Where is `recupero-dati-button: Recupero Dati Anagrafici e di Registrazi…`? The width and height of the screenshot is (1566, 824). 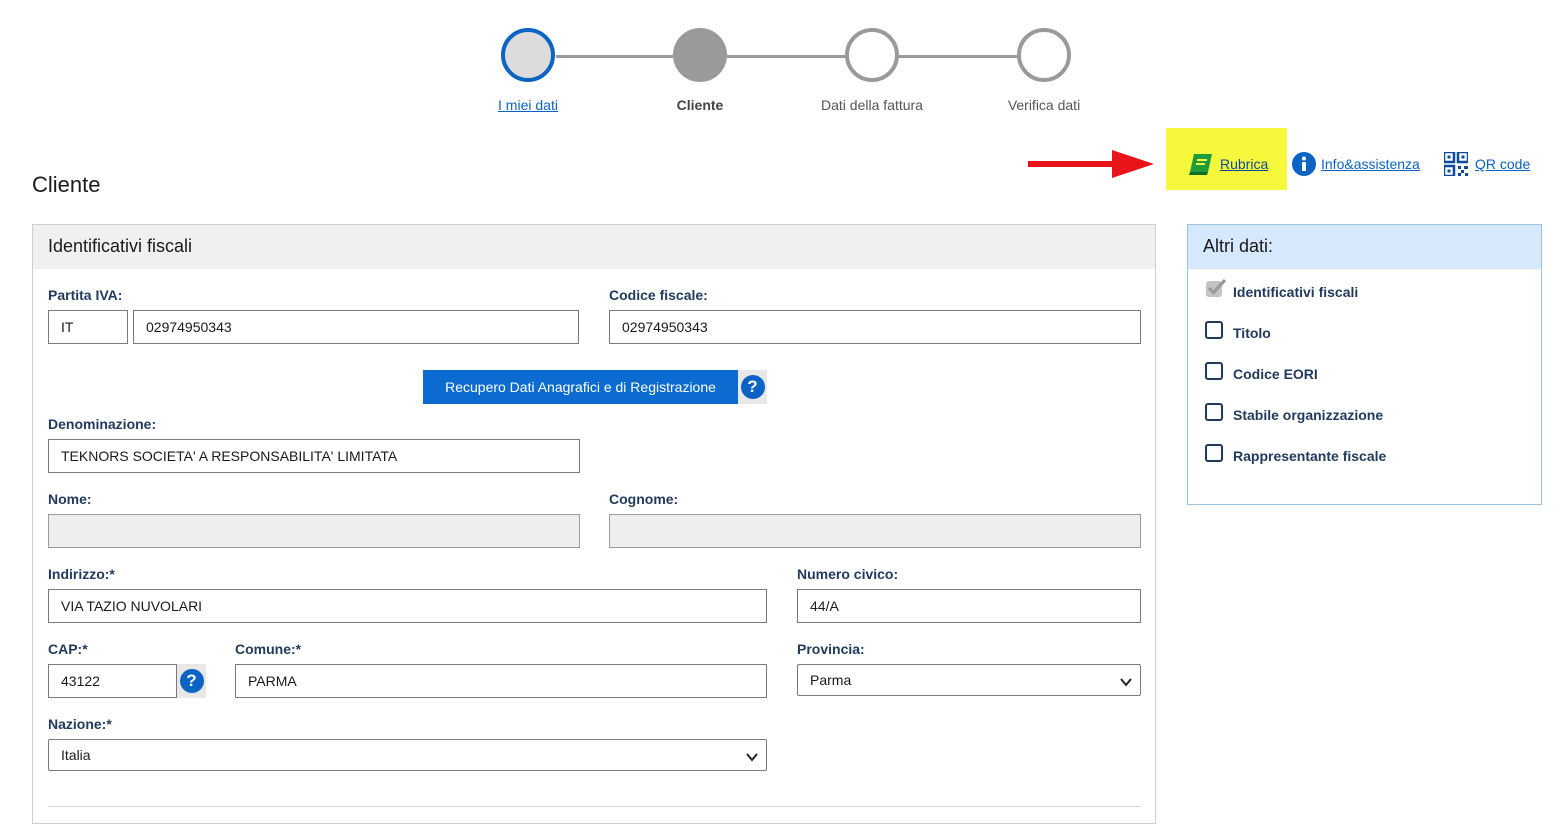 recupero-dati-button: Recupero Dati Anagrafici e di Registrazi… is located at coordinates (580, 387).